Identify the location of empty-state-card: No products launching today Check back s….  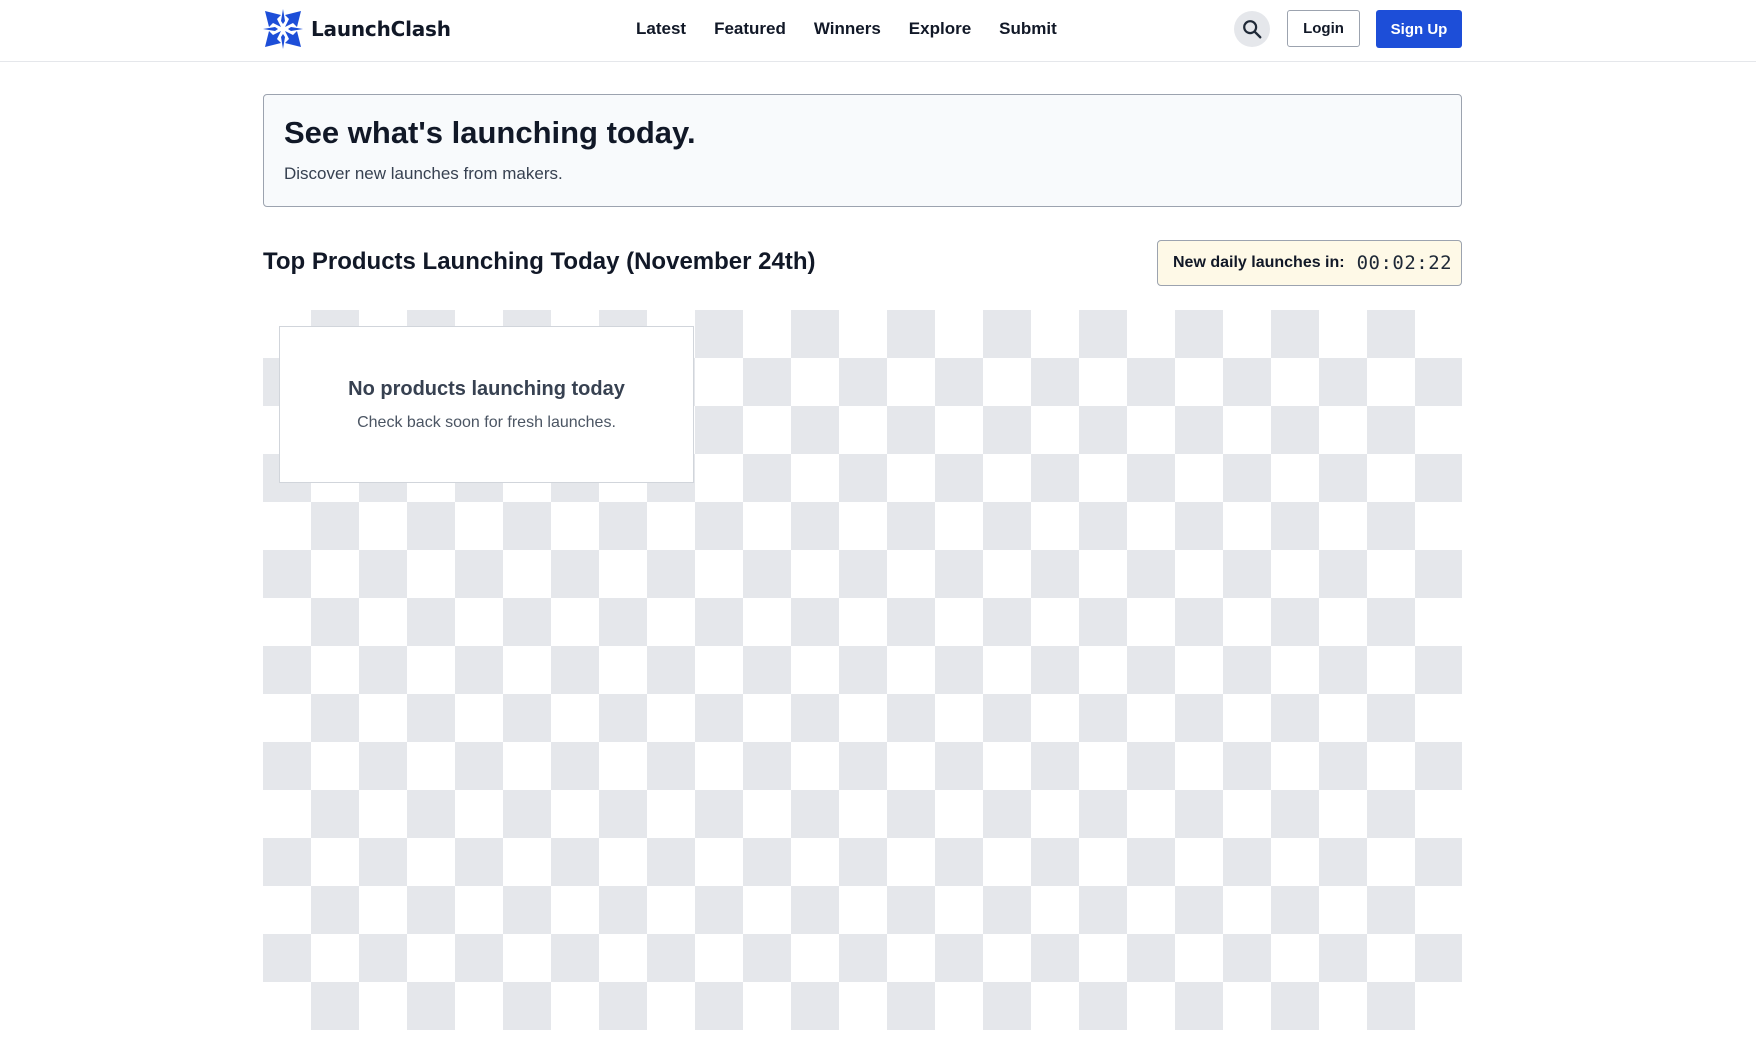
(486, 404).